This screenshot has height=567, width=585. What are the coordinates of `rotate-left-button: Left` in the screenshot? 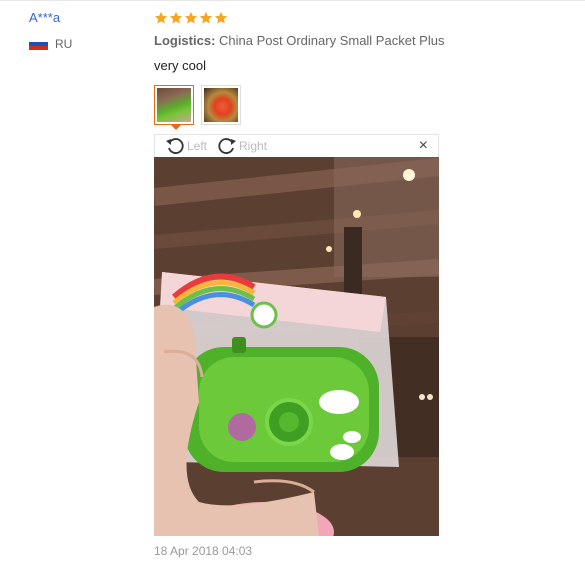 It's located at (186, 146).